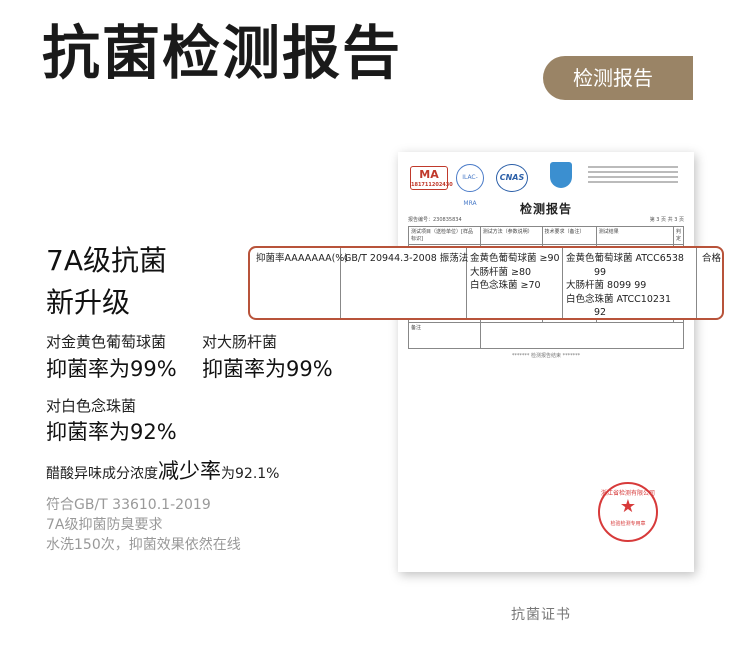 This screenshot has width=750, height=648. Describe the element at coordinates (111, 432) in the screenshot. I see `claim-result-candida: 抑菌率为92%` at that location.